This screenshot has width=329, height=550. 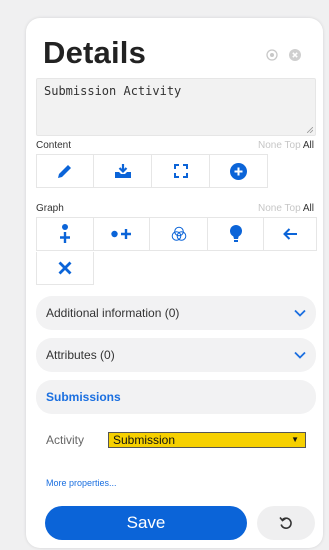 I want to click on activity-select: Submission ▼, so click(x=207, y=440).